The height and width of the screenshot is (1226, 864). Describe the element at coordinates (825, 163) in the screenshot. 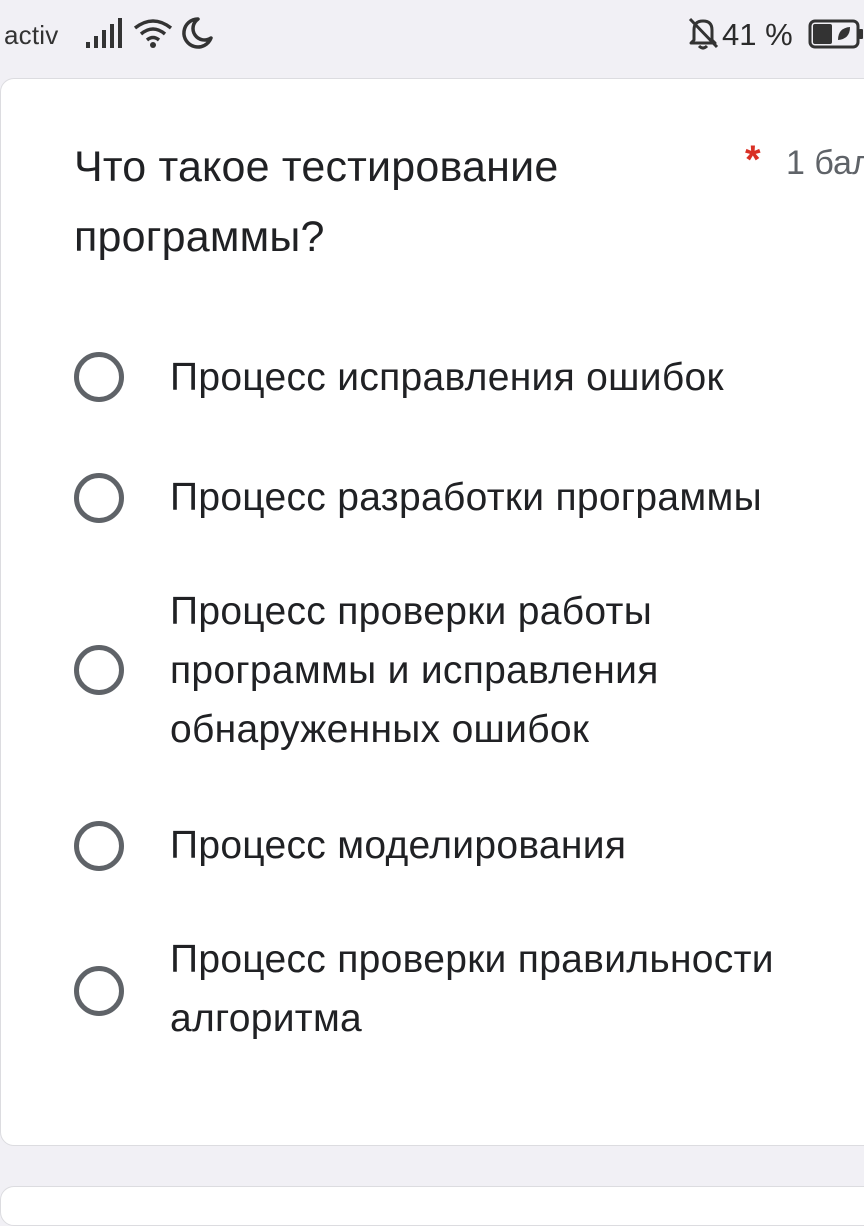

I see `points-label: 1 бал` at that location.